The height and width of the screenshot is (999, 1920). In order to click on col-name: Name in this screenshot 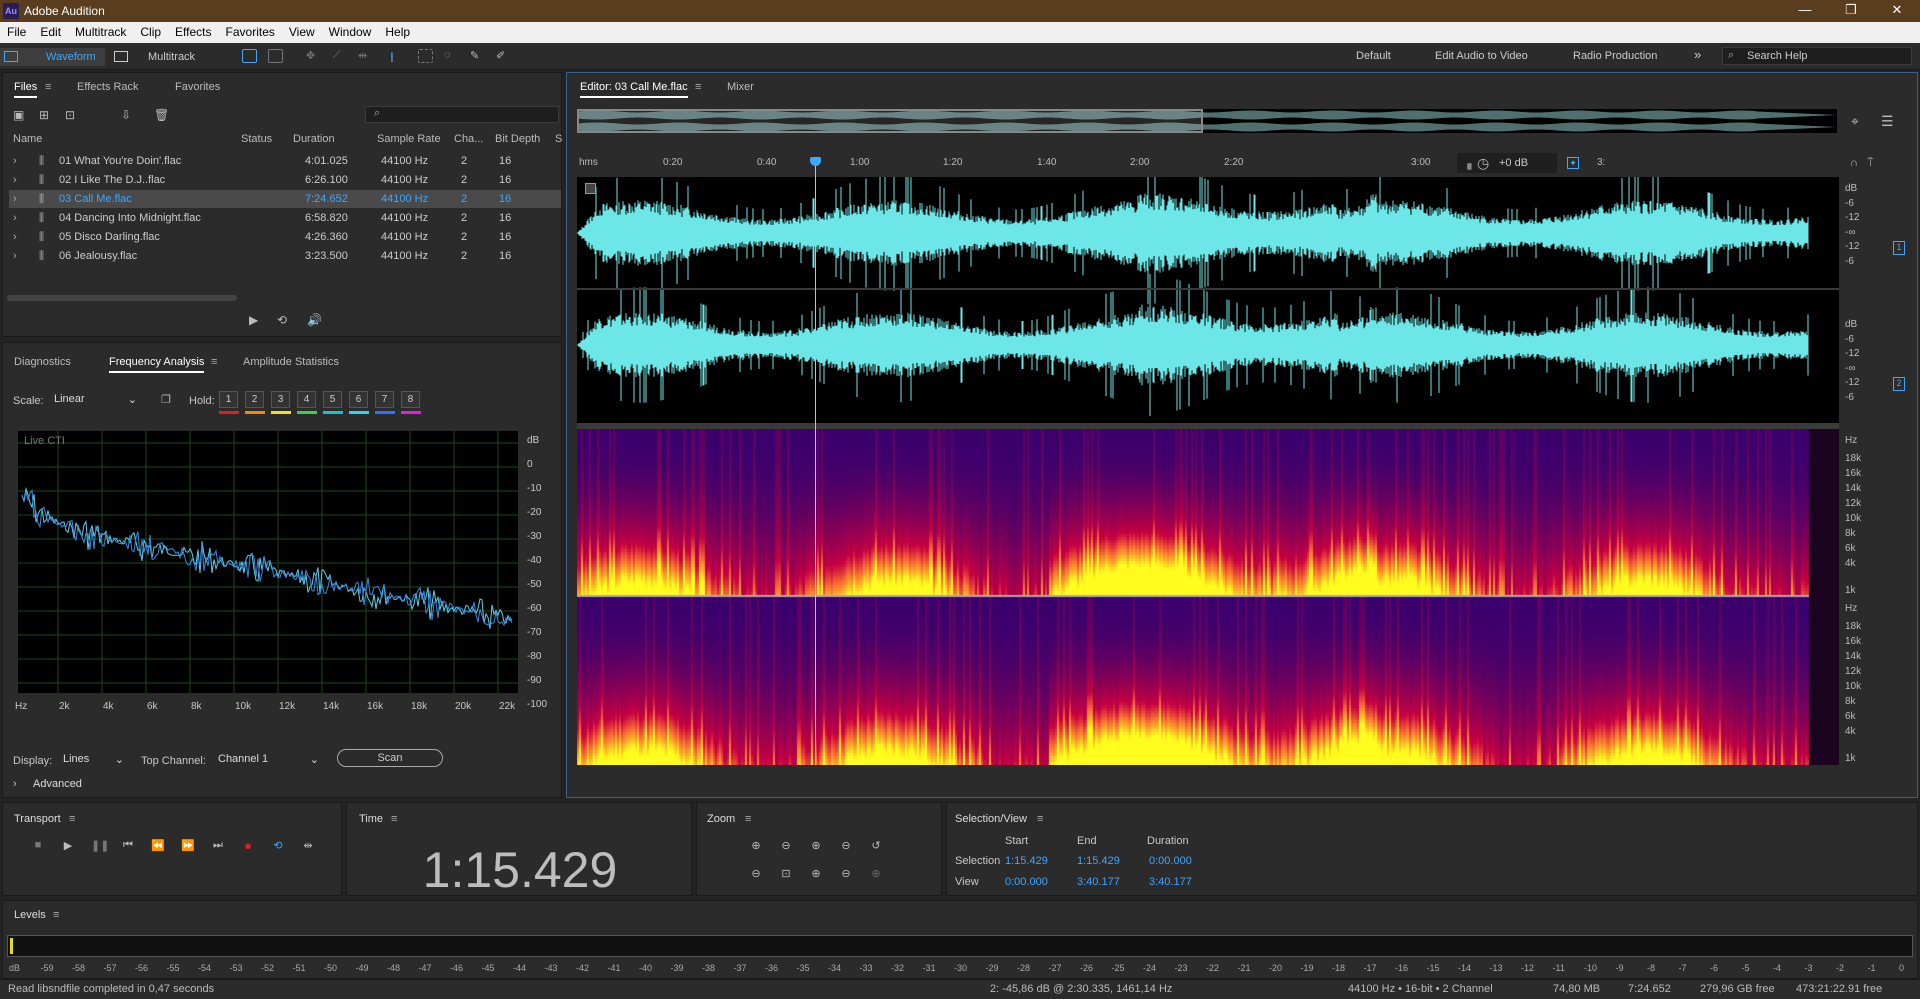, I will do `click(27, 139)`.